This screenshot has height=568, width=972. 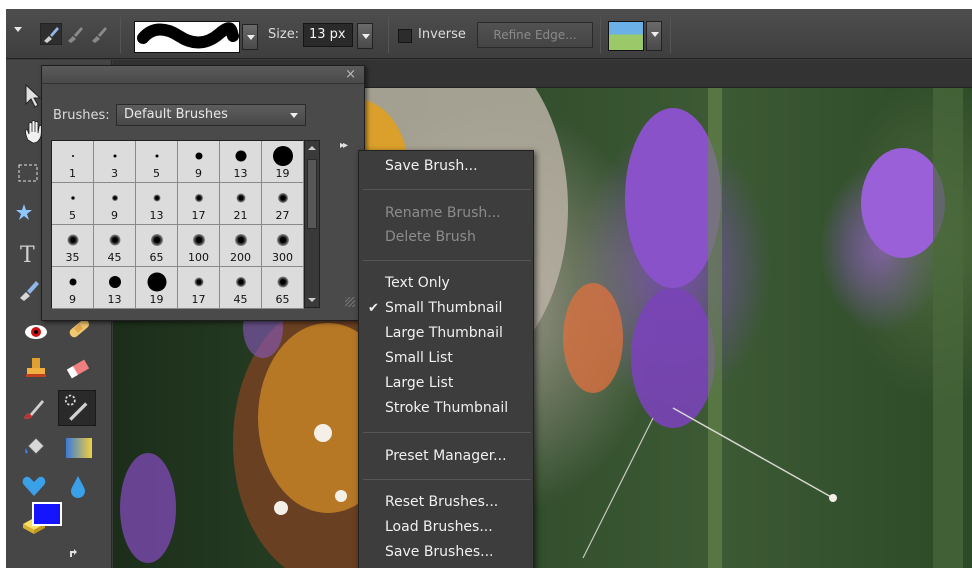 What do you see at coordinates (626, 36) in the screenshot?
I see `view-mode-thumbnail` at bounding box center [626, 36].